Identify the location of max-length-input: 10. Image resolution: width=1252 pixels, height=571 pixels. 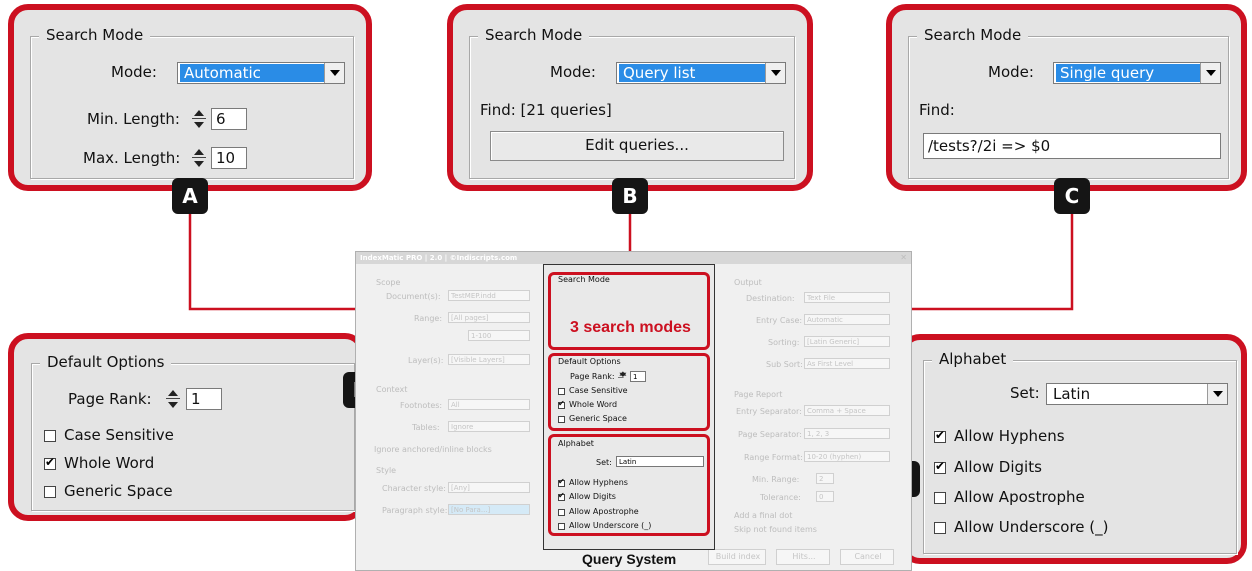
(229, 158).